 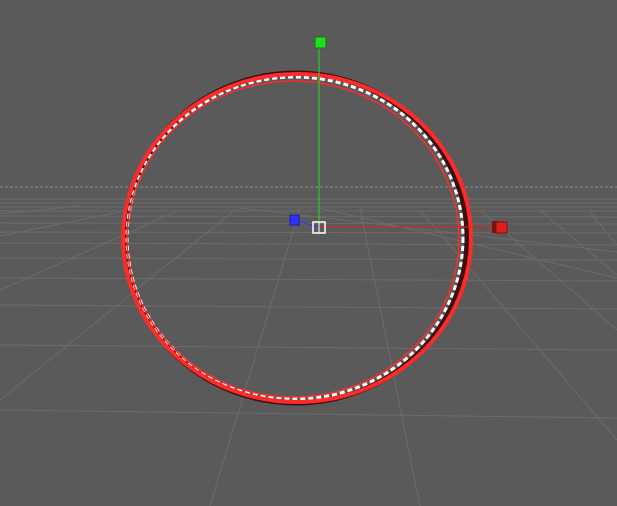 I want to click on y-axis-handle, so click(x=320, y=42).